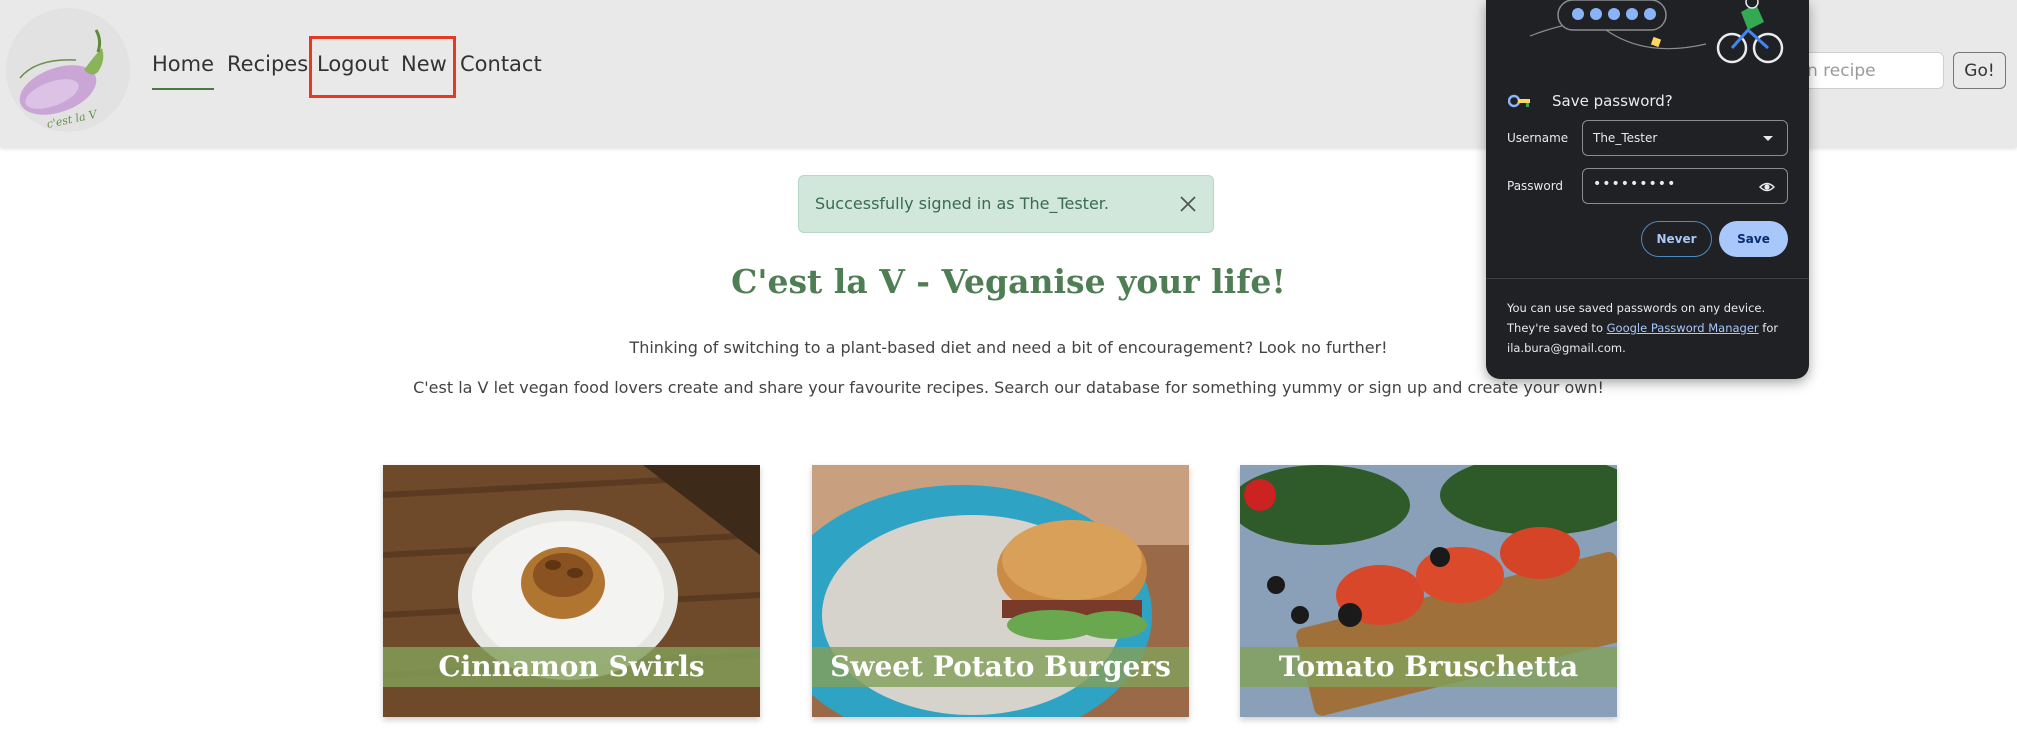 This screenshot has width=2017, height=752. Describe the element at coordinates (1635, 184) in the screenshot. I see `password-value: •••••••••` at that location.